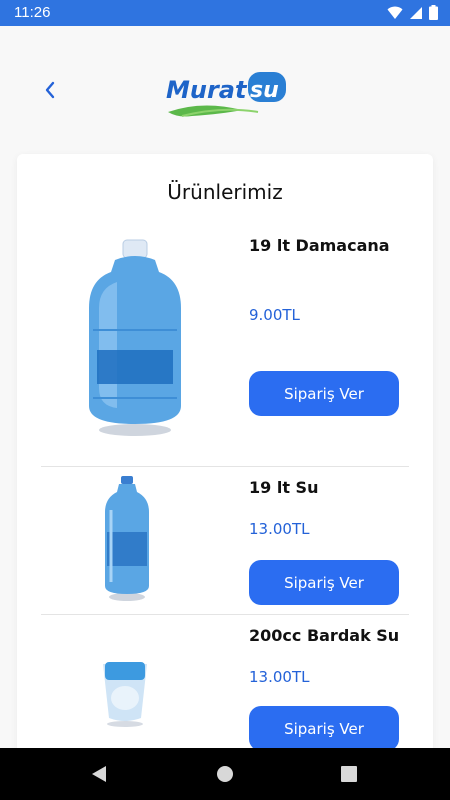  I want to click on product-name: 19 lt Su, so click(284, 487).